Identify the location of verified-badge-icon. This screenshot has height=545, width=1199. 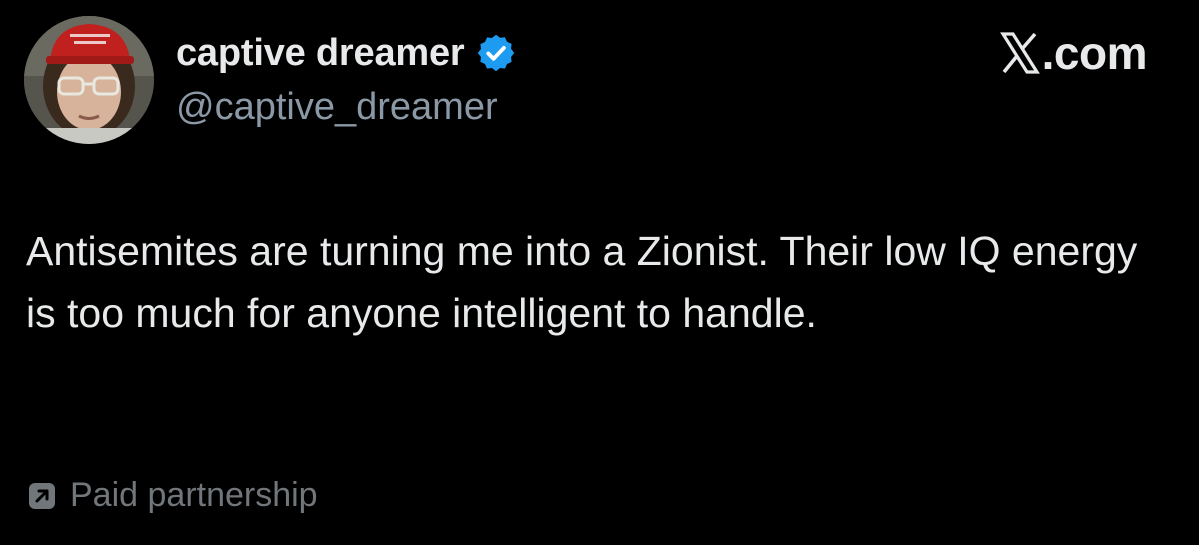
(496, 53).